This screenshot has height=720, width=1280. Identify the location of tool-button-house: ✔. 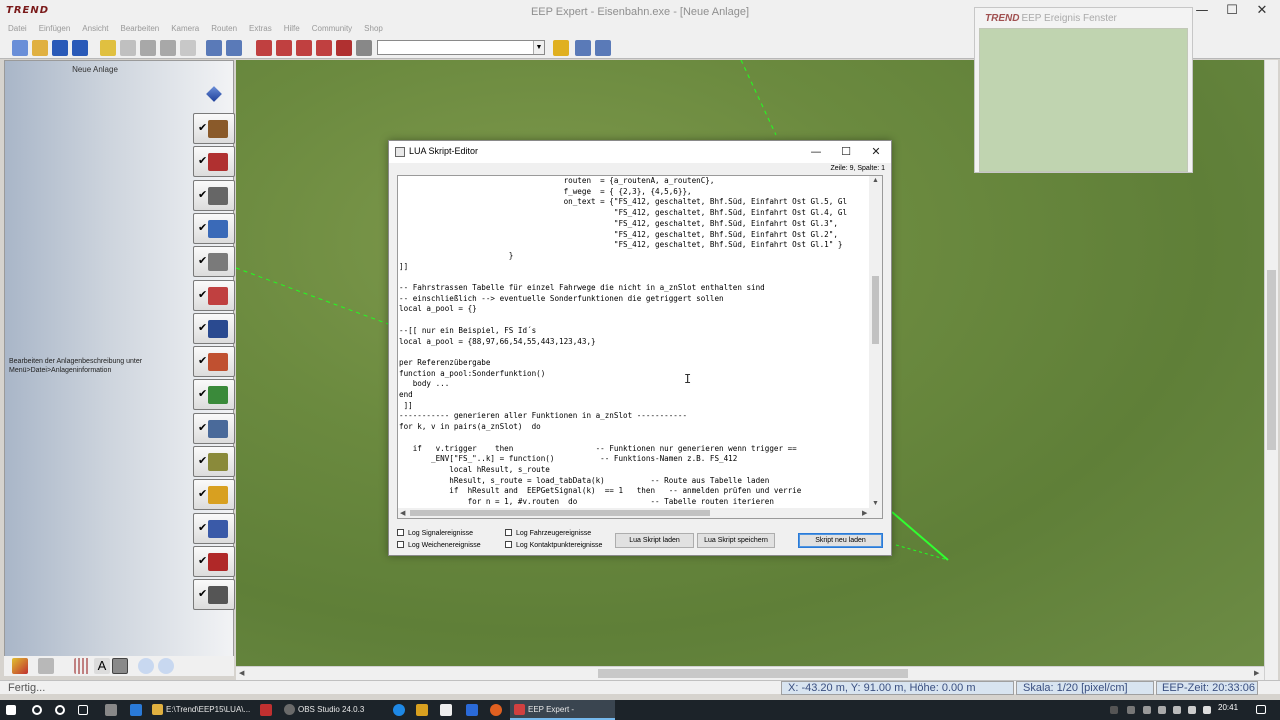
(214, 362).